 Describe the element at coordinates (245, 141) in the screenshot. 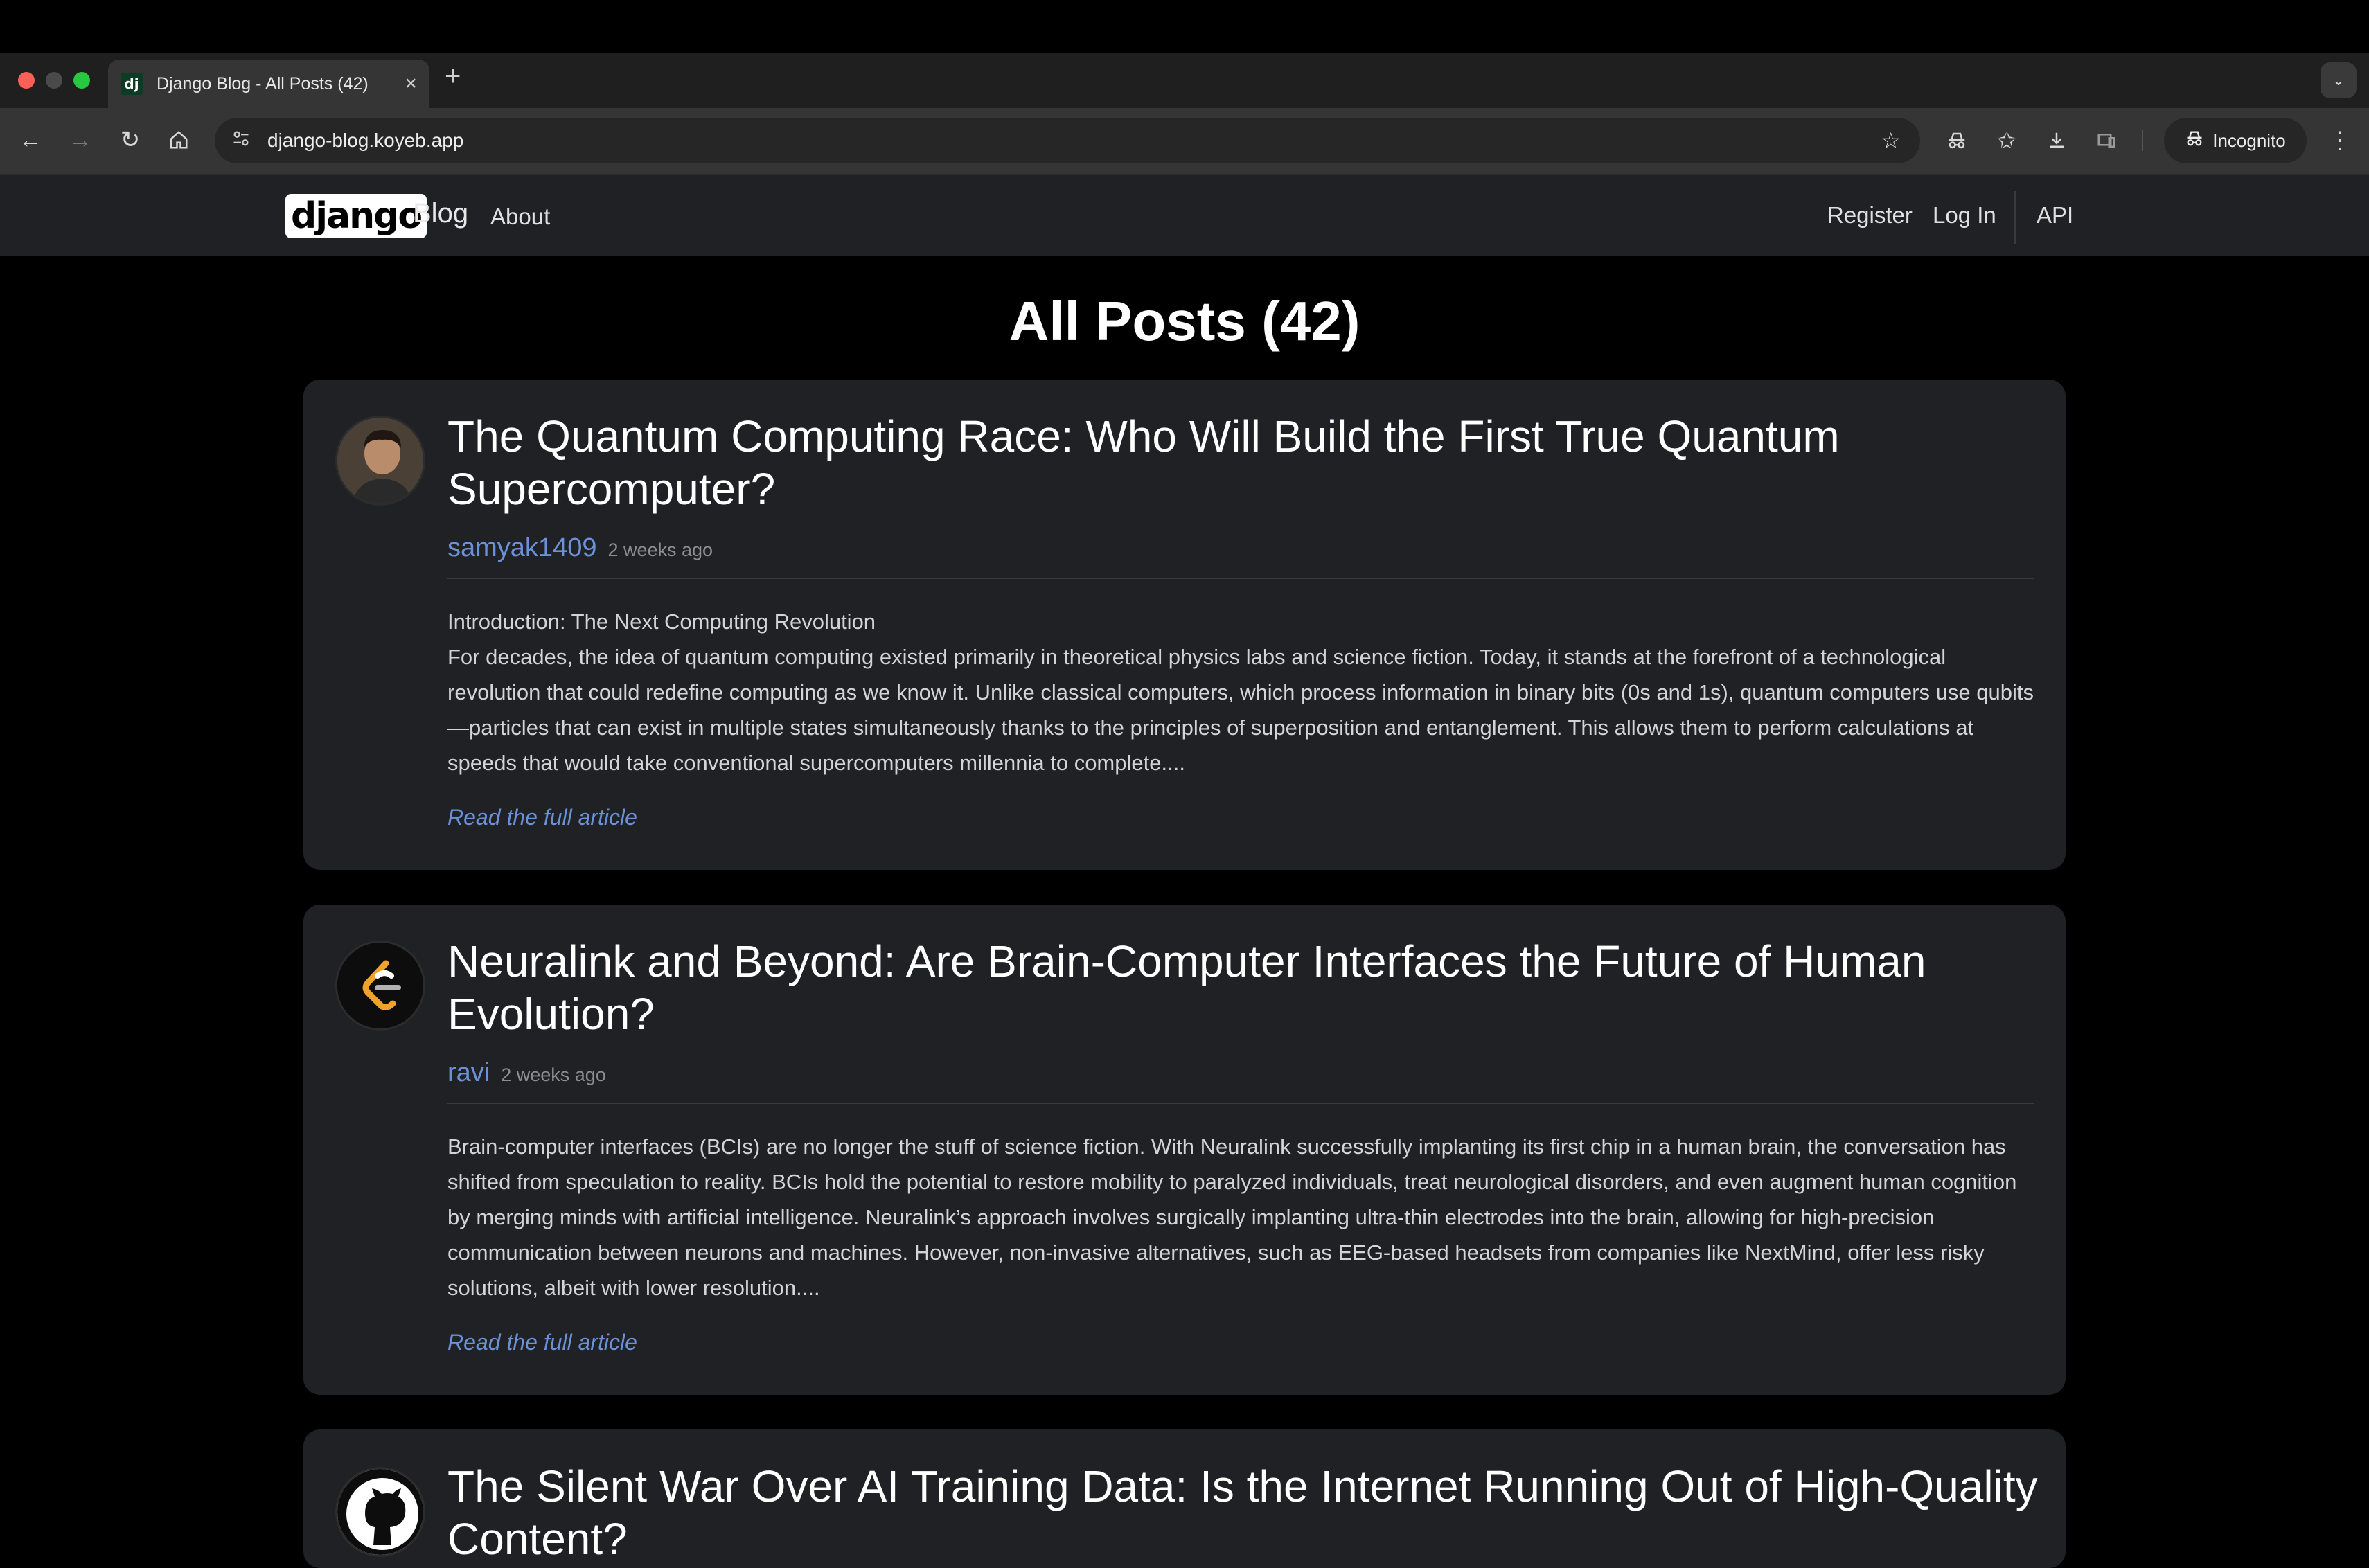

I see `site-info-tune-icon` at that location.